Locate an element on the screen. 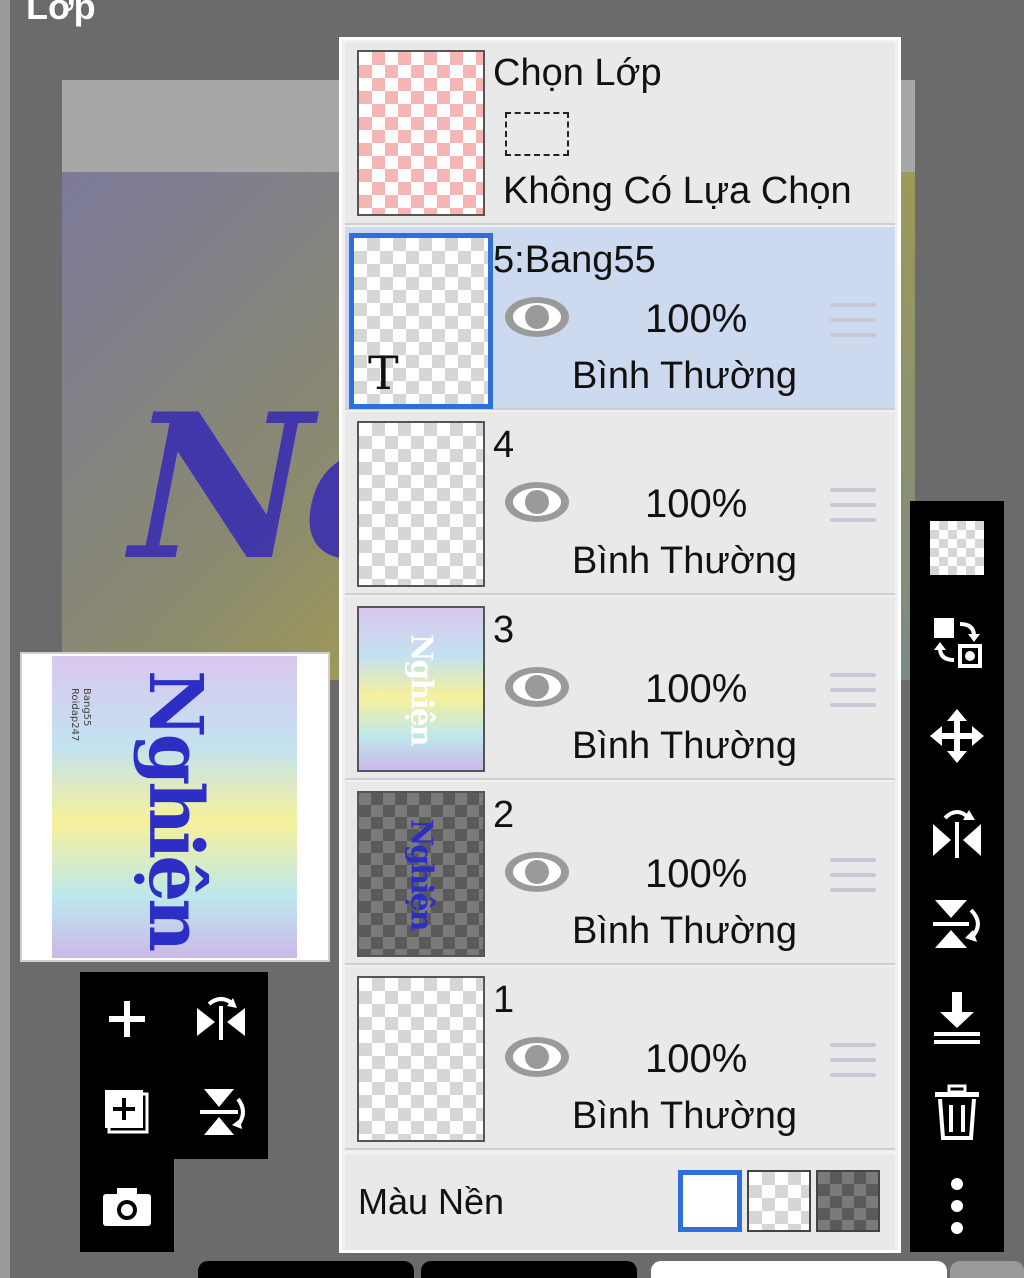  text-layer-icon: T is located at coordinates (383, 373).